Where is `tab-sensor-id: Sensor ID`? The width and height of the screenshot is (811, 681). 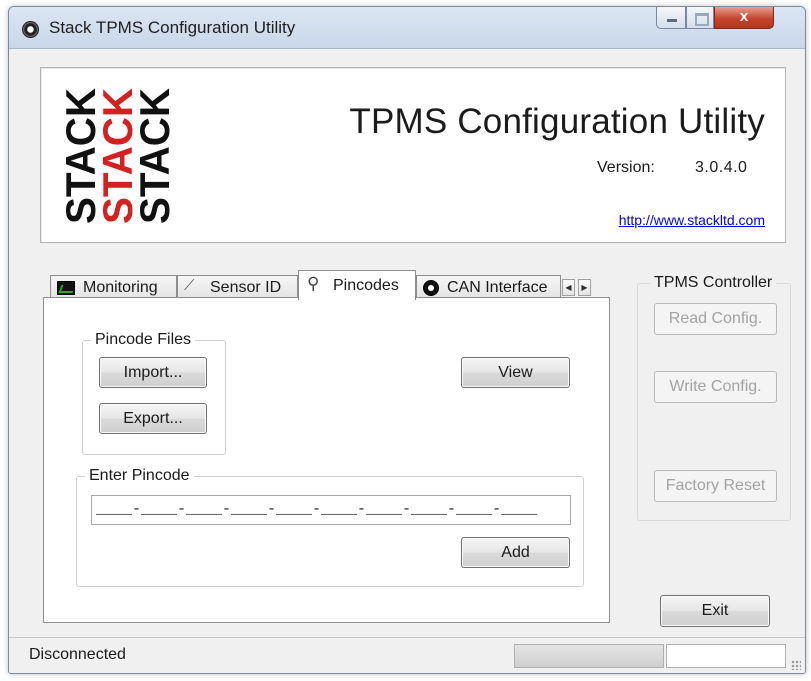
tab-sensor-id: Sensor ID is located at coordinates (237, 287).